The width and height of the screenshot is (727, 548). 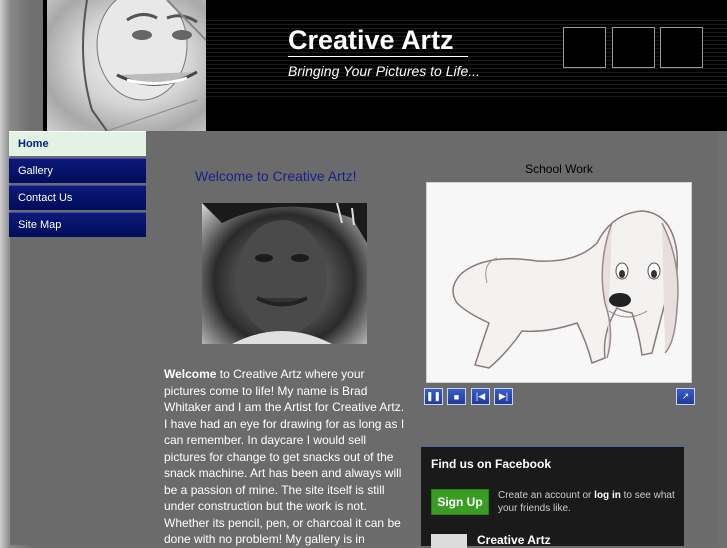 I want to click on intro-bold-lead: Welcome, so click(x=190, y=374).